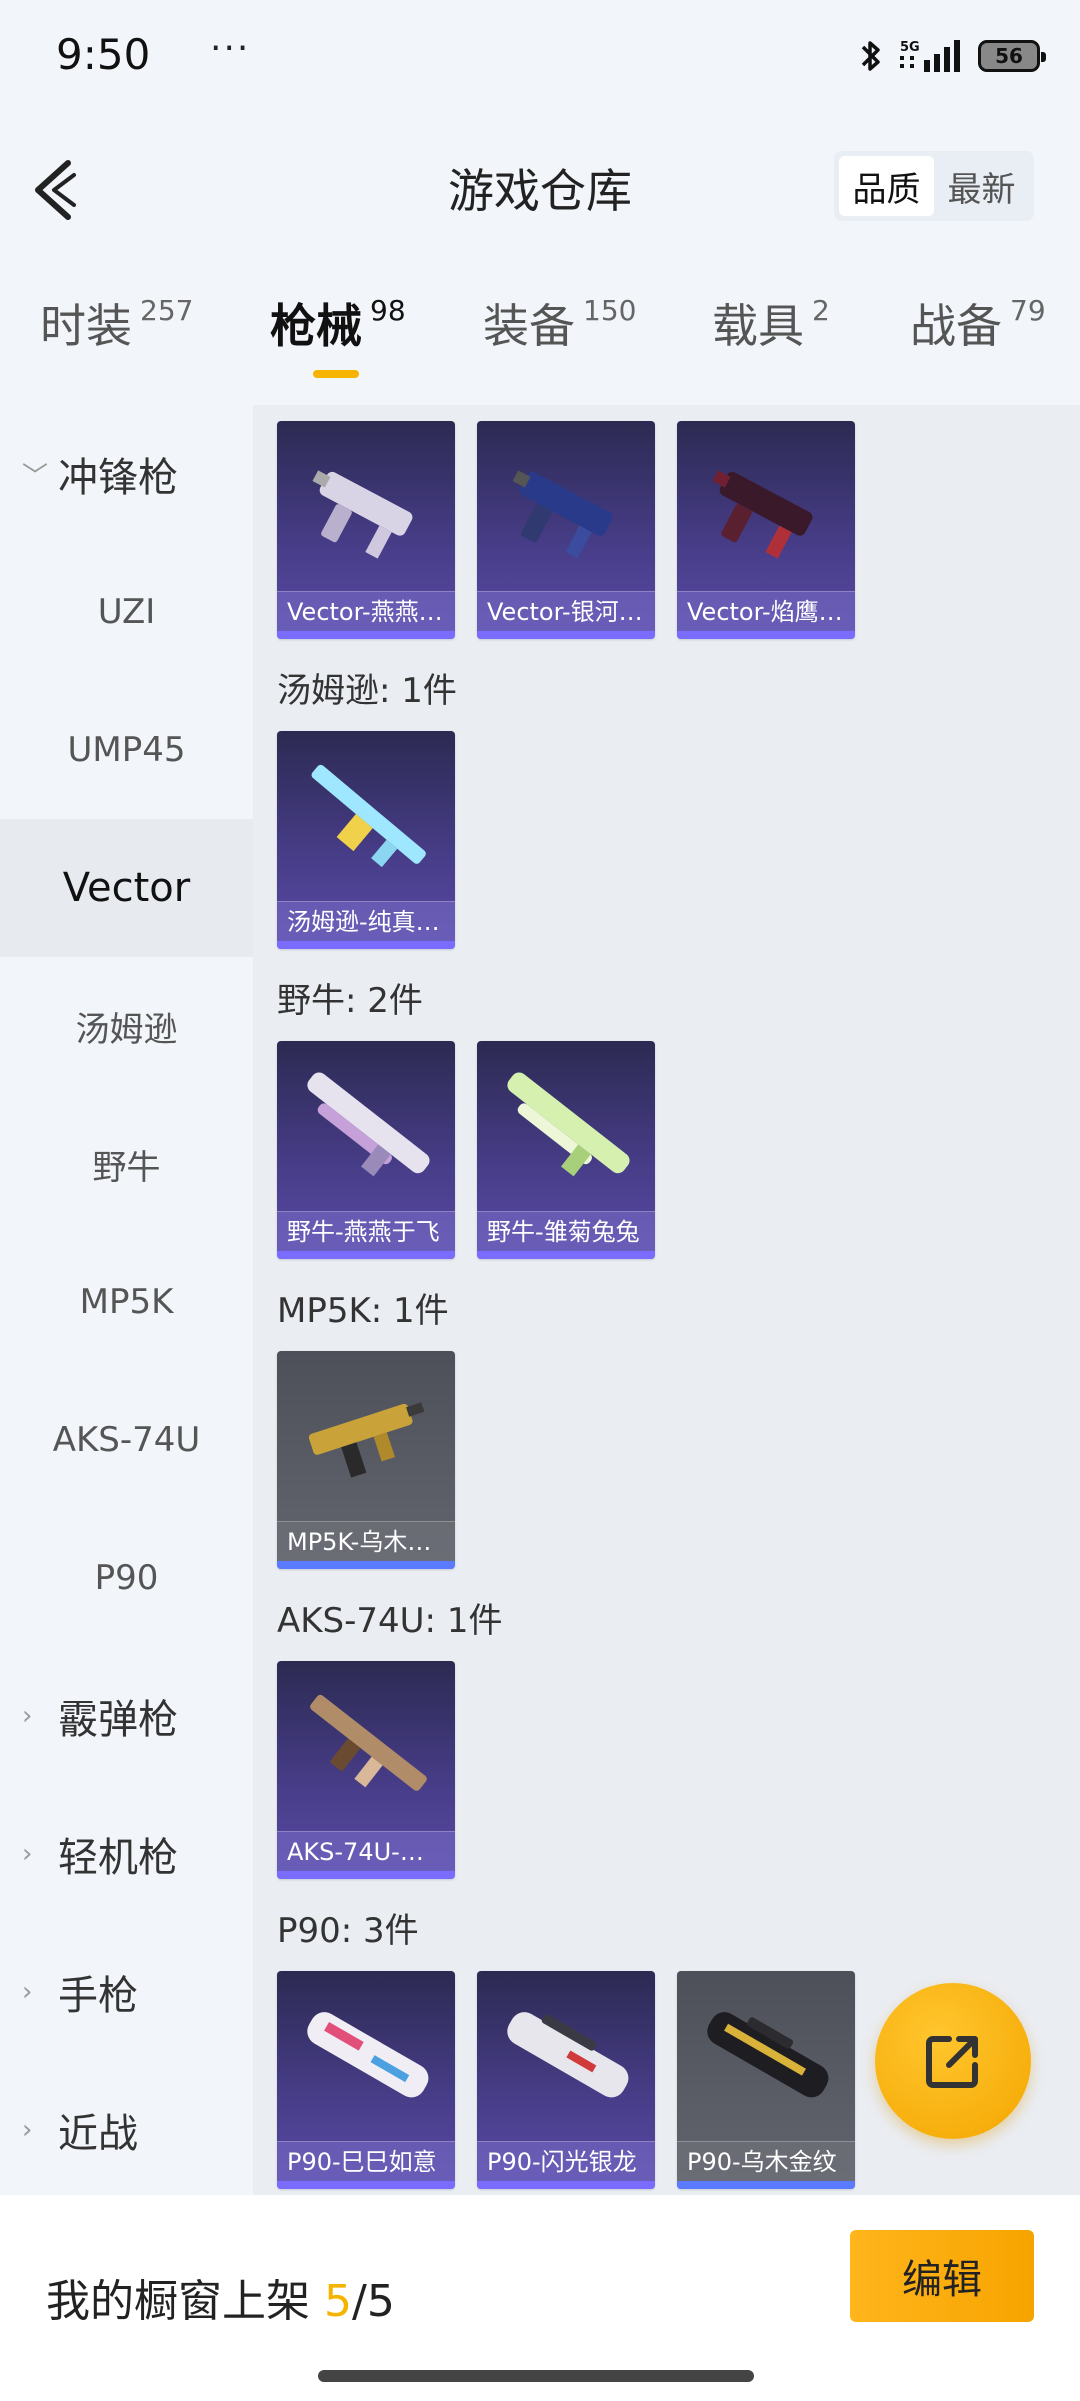 This screenshot has width=1080, height=2401. Describe the element at coordinates (566, 1231) in the screenshot. I see `item-name: 野牛-雏菊兔兔` at that location.